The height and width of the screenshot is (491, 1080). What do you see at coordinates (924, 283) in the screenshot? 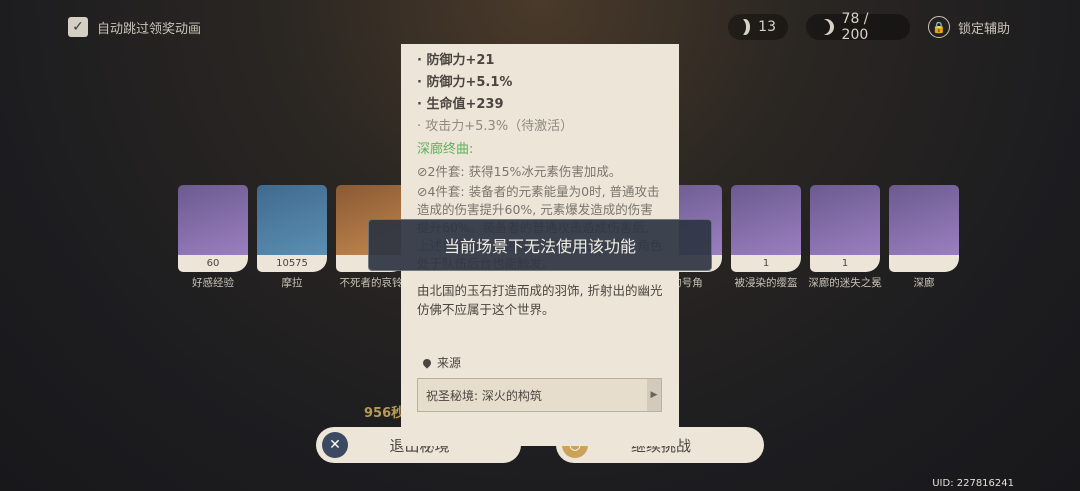
I see `reward-item-name: 深廊` at bounding box center [924, 283].